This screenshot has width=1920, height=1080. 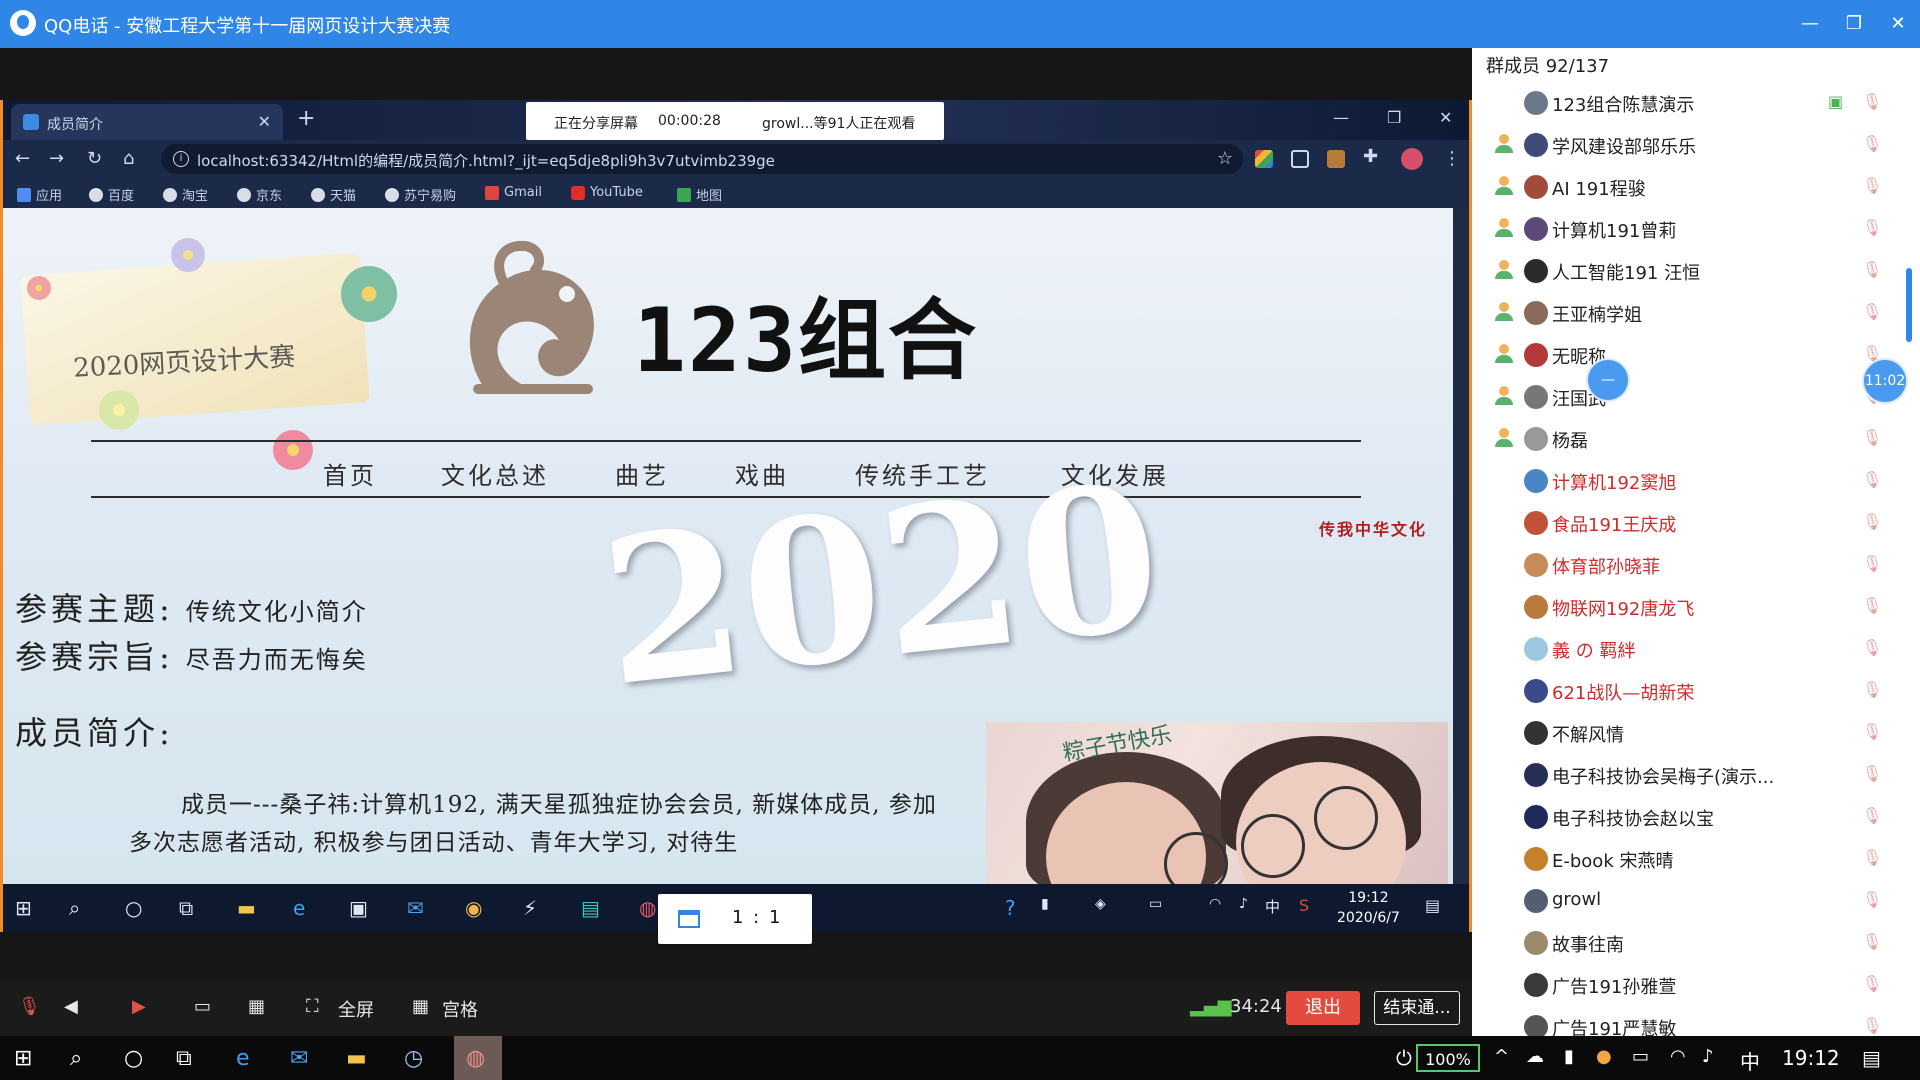 What do you see at coordinates (1155, 904) in the screenshot?
I see `battery-icon: ▭` at bounding box center [1155, 904].